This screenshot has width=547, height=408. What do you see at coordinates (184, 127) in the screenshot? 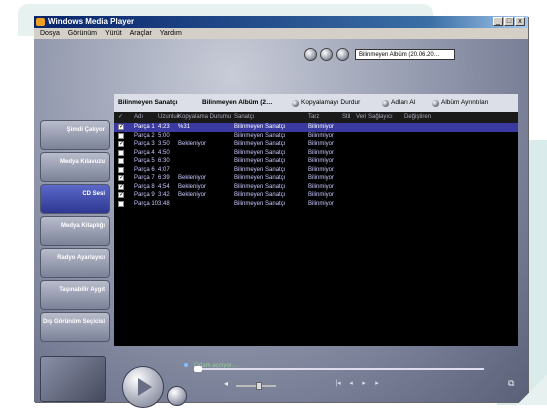
I see `track-status: %31` at bounding box center [184, 127].